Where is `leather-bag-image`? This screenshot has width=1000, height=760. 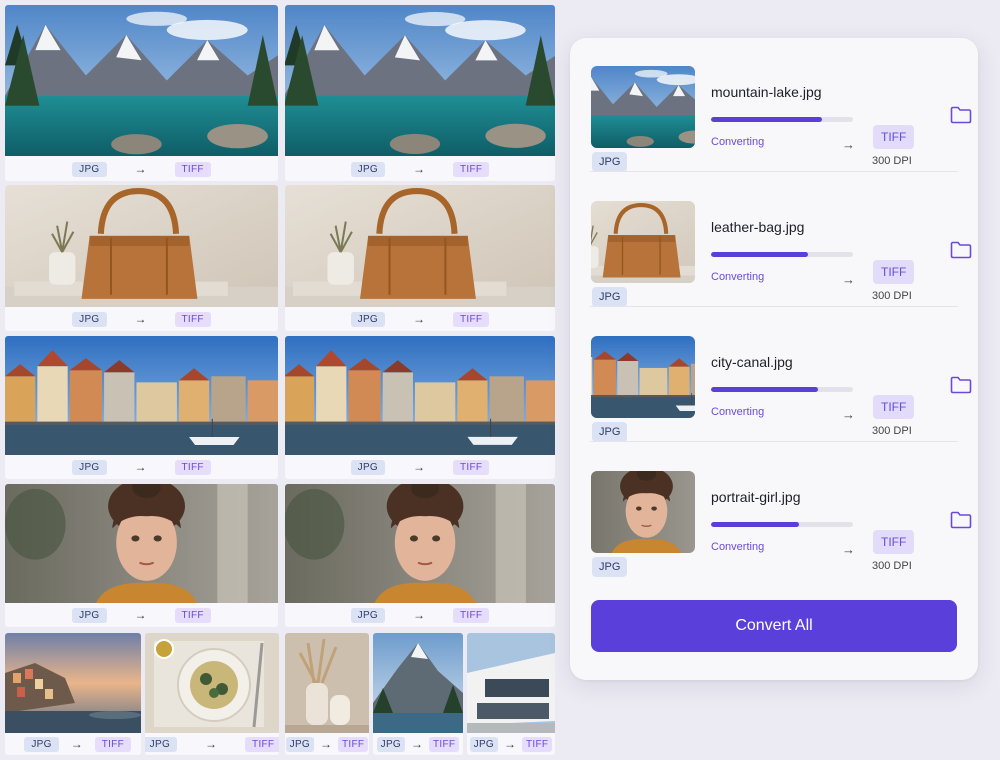
leather-bag-image is located at coordinates (420, 246).